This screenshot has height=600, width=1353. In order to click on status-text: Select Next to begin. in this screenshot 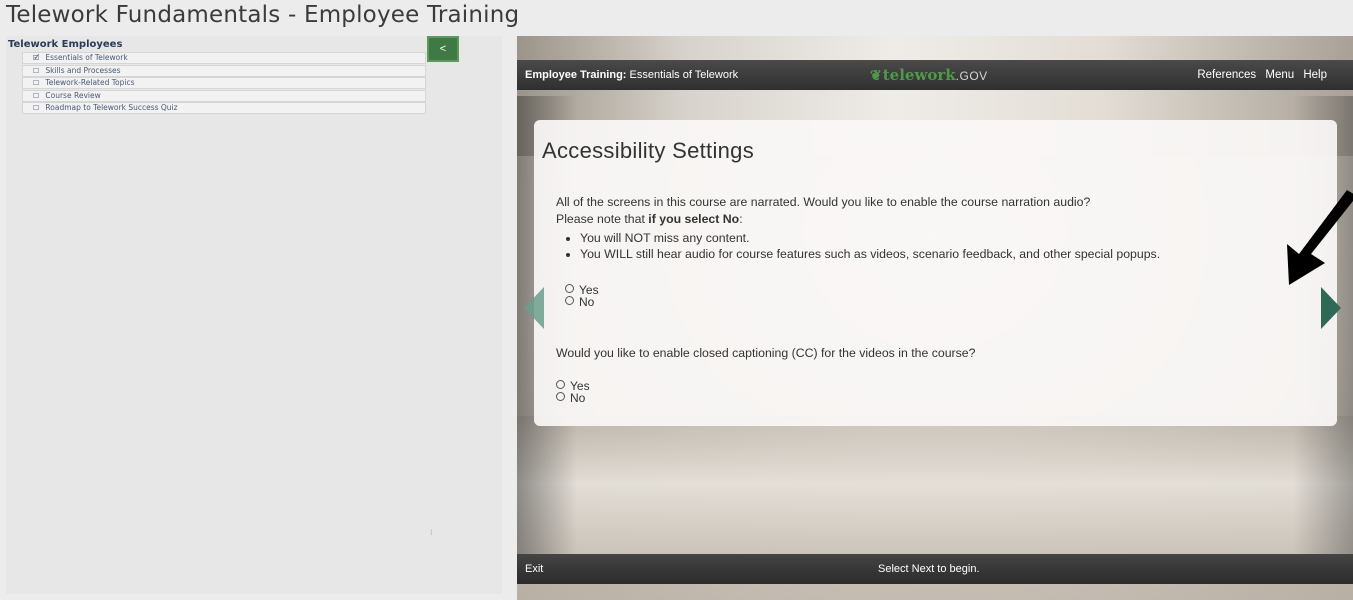, I will do `click(929, 569)`.